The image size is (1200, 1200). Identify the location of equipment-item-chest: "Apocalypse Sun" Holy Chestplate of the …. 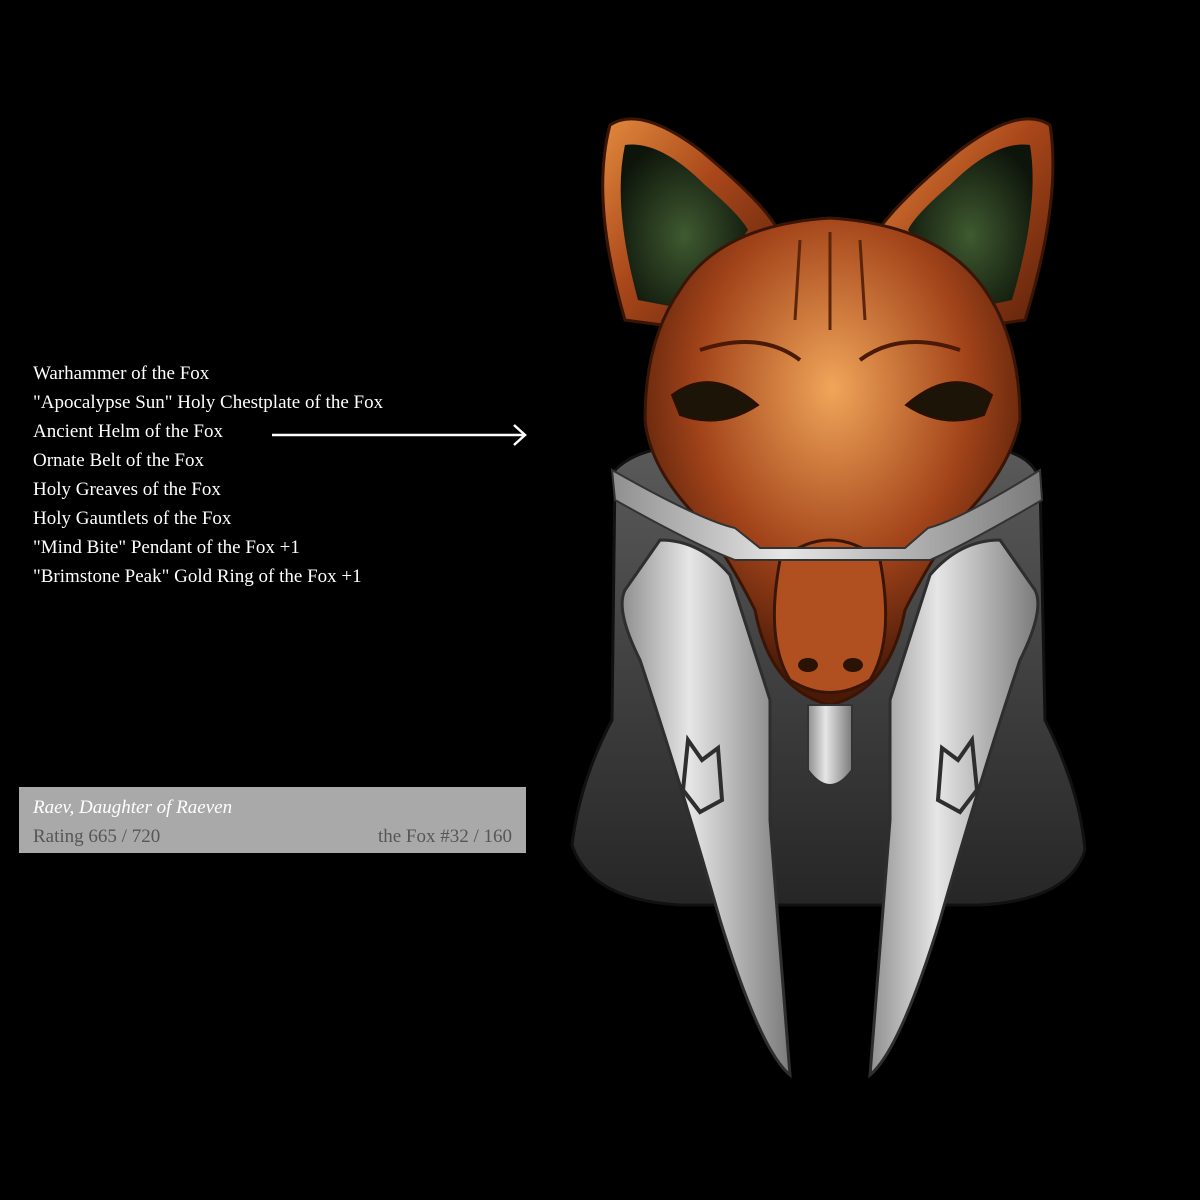
(208, 402).